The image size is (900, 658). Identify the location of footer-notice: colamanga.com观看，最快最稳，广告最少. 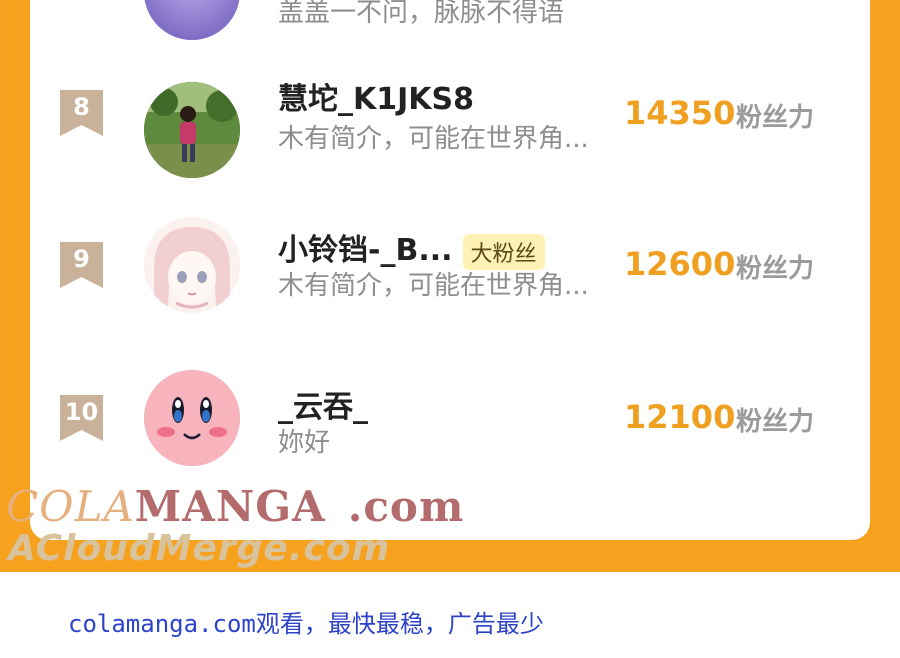
(306, 621).